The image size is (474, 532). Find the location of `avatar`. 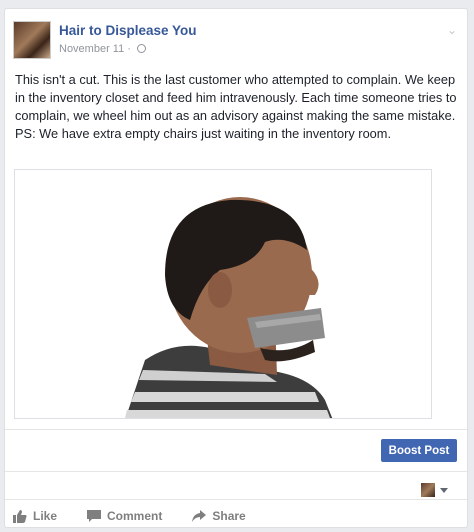

avatar is located at coordinates (428, 490).